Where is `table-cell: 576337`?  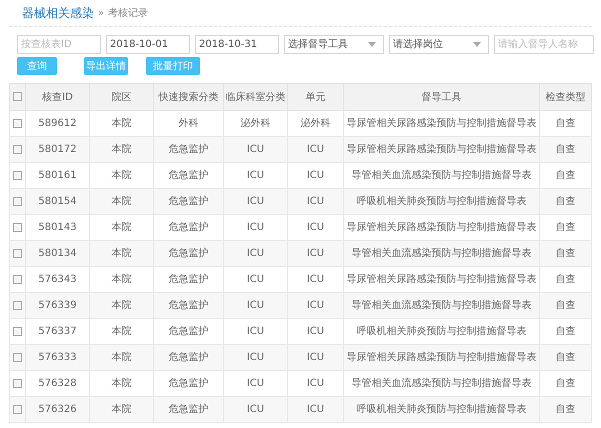
table-cell: 576337 is located at coordinates (57, 331).